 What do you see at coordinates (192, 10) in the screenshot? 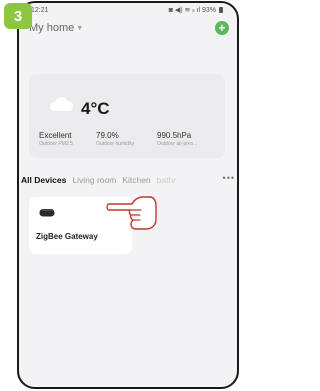
I see `status-indicators: ◙ ◀) ≋ ᵢₗ ıl 93%` at bounding box center [192, 10].